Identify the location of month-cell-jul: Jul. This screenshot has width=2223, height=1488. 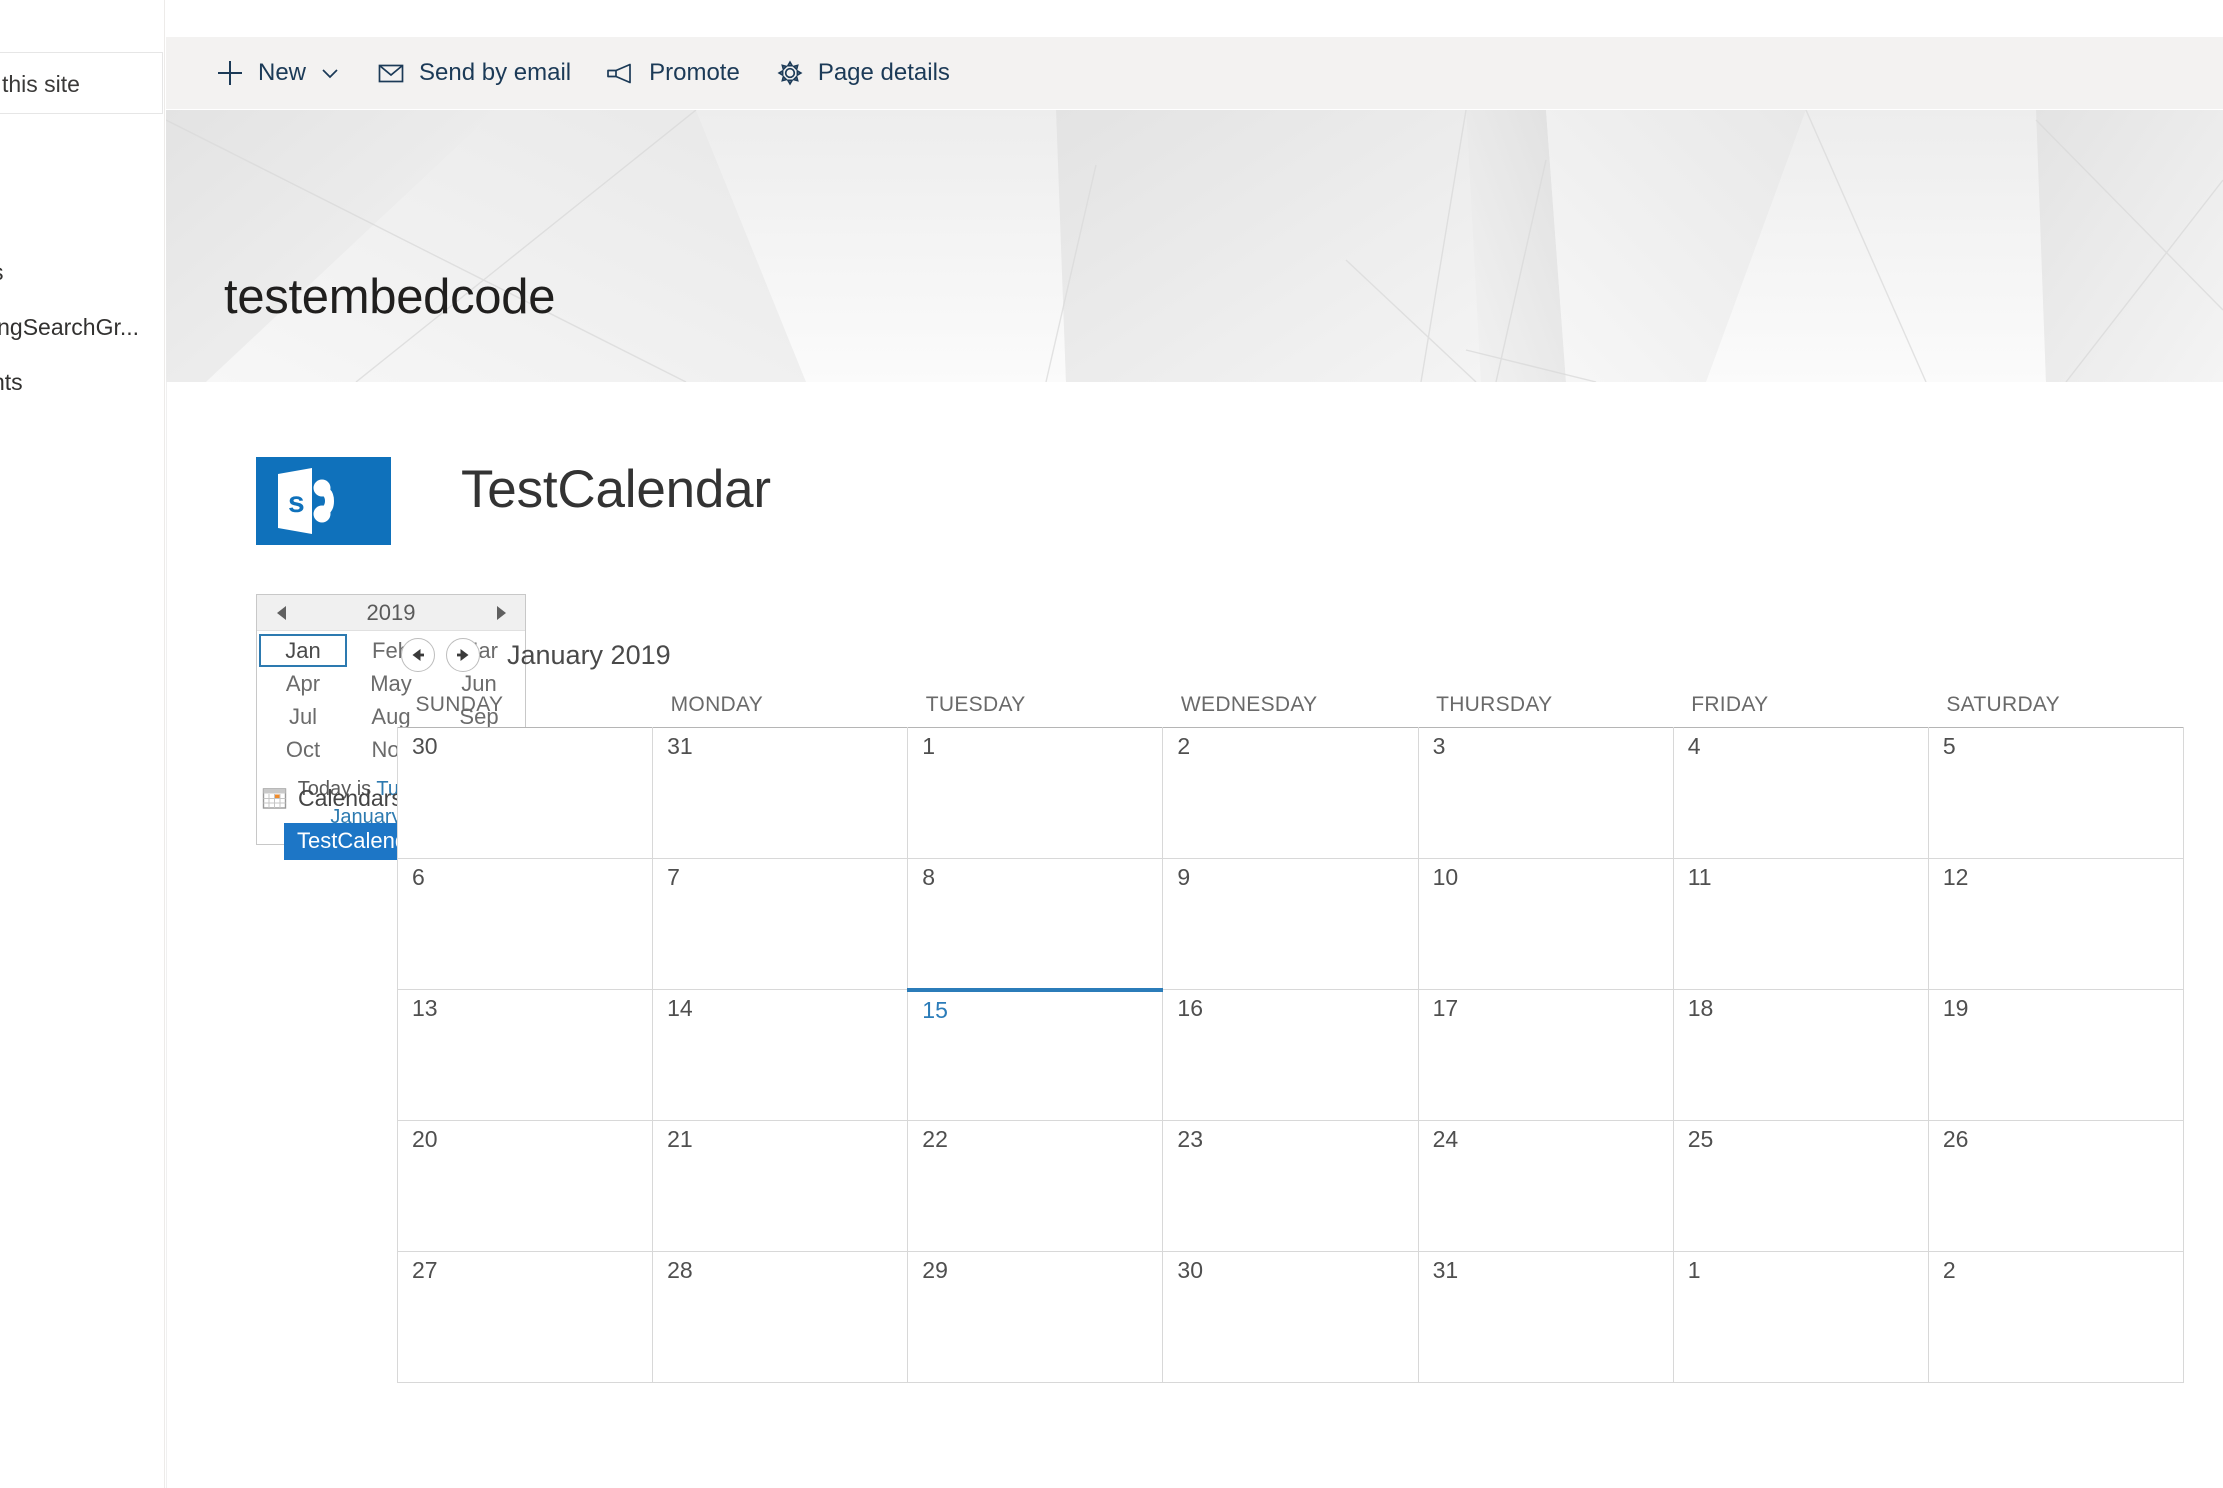
(303, 716).